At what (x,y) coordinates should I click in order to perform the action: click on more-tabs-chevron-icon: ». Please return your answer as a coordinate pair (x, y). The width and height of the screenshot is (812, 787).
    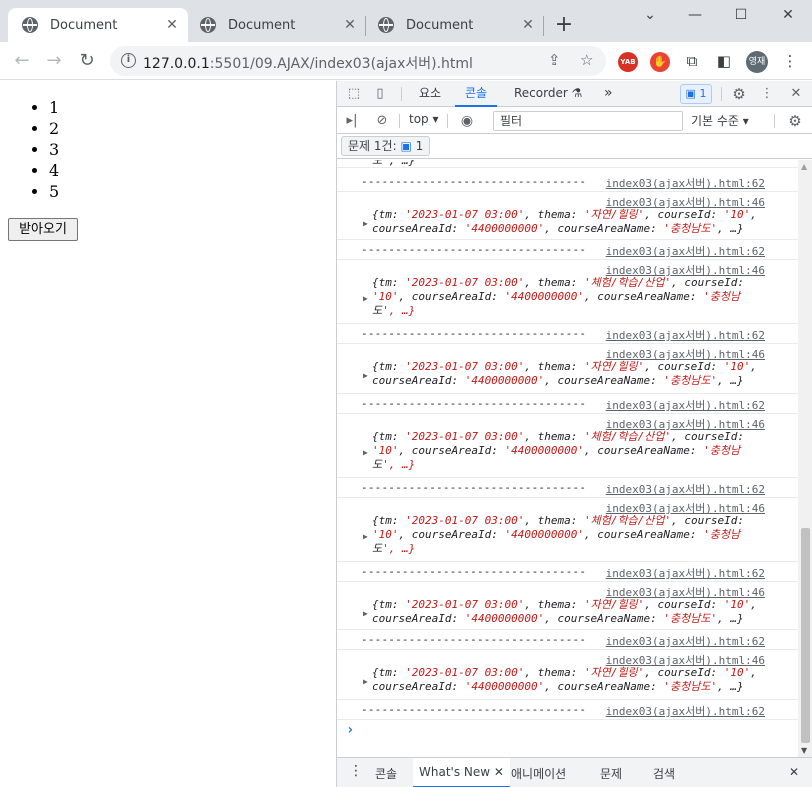
    Looking at the image, I should click on (608, 94).